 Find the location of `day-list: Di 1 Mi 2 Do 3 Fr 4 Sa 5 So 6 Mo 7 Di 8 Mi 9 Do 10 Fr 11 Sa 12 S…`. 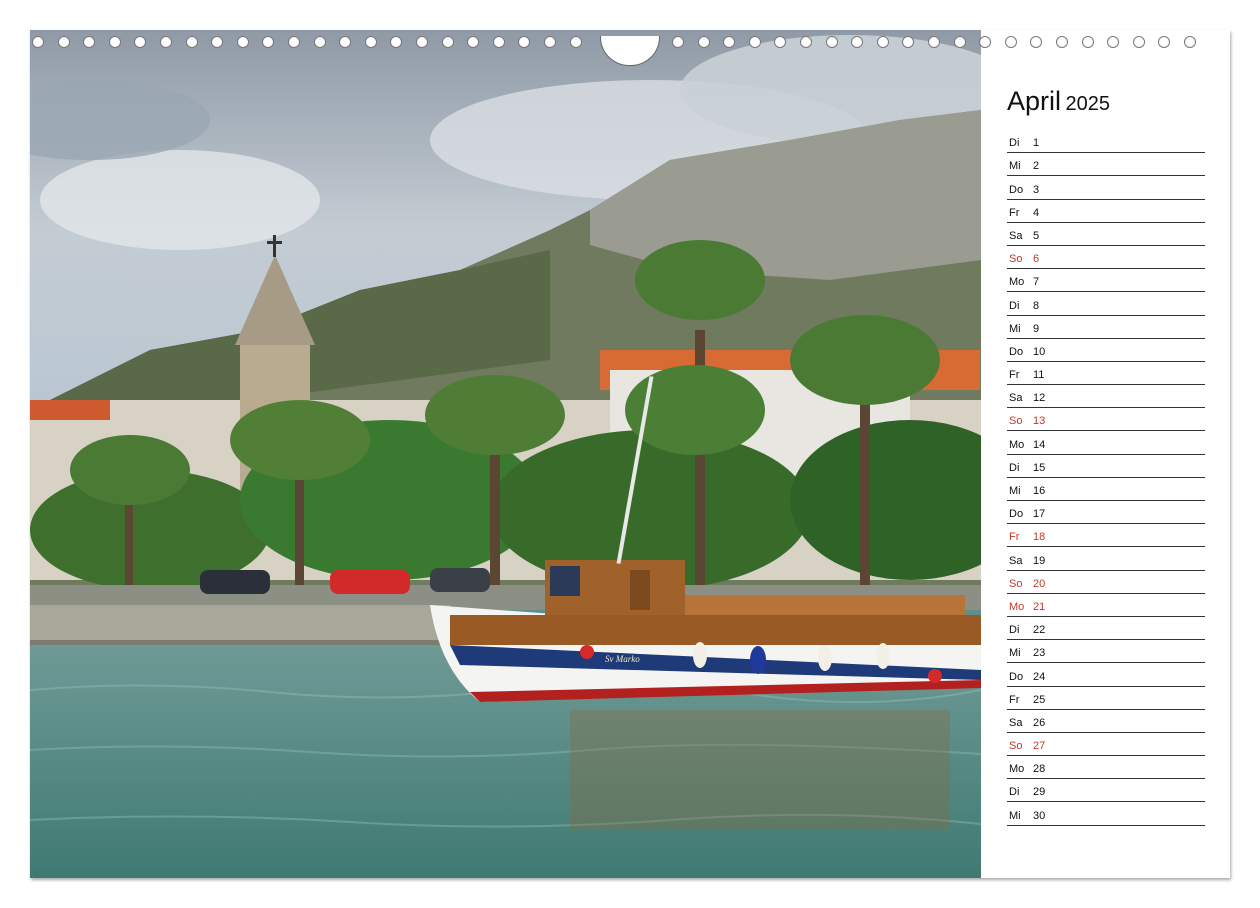

day-list: Di 1 Mi 2 Do 3 Fr 4 Sa 5 So 6 Mo 7 Di 8 Mi 9 Do 10 Fr 11 Sa 12 S… is located at coordinates (1106, 478).